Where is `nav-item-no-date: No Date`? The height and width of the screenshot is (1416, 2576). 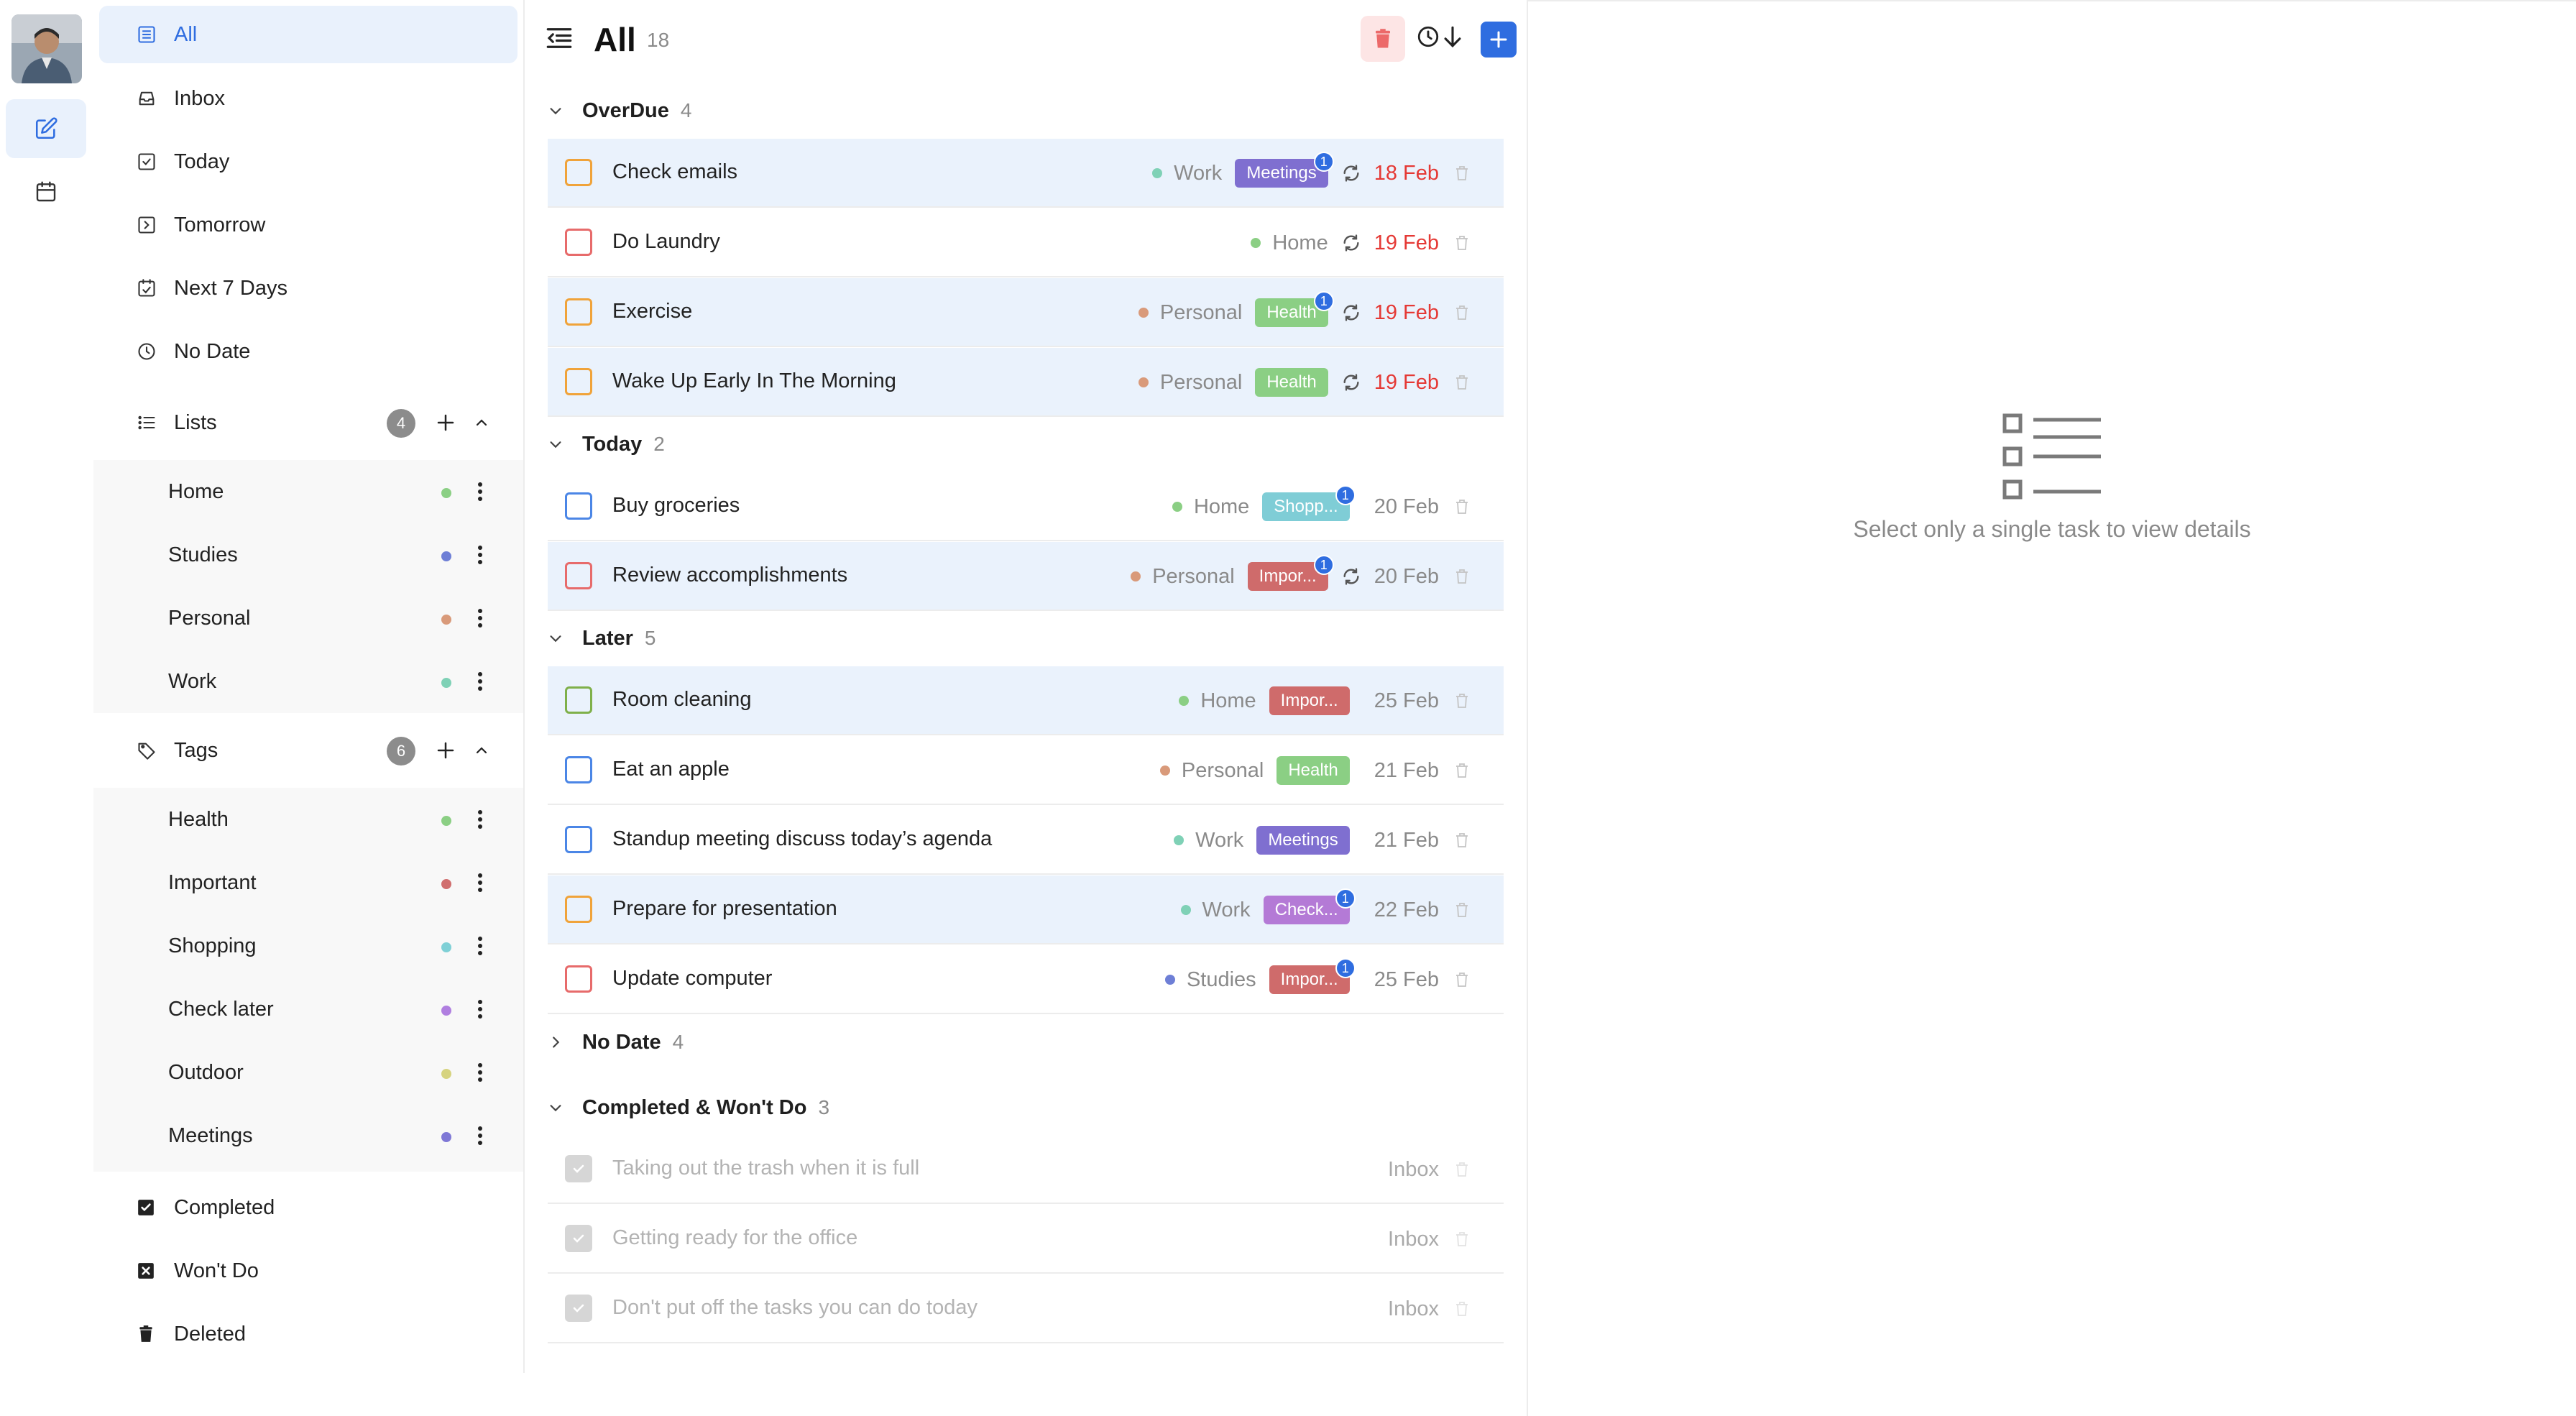
nav-item-no-date: No Date is located at coordinates (308, 351).